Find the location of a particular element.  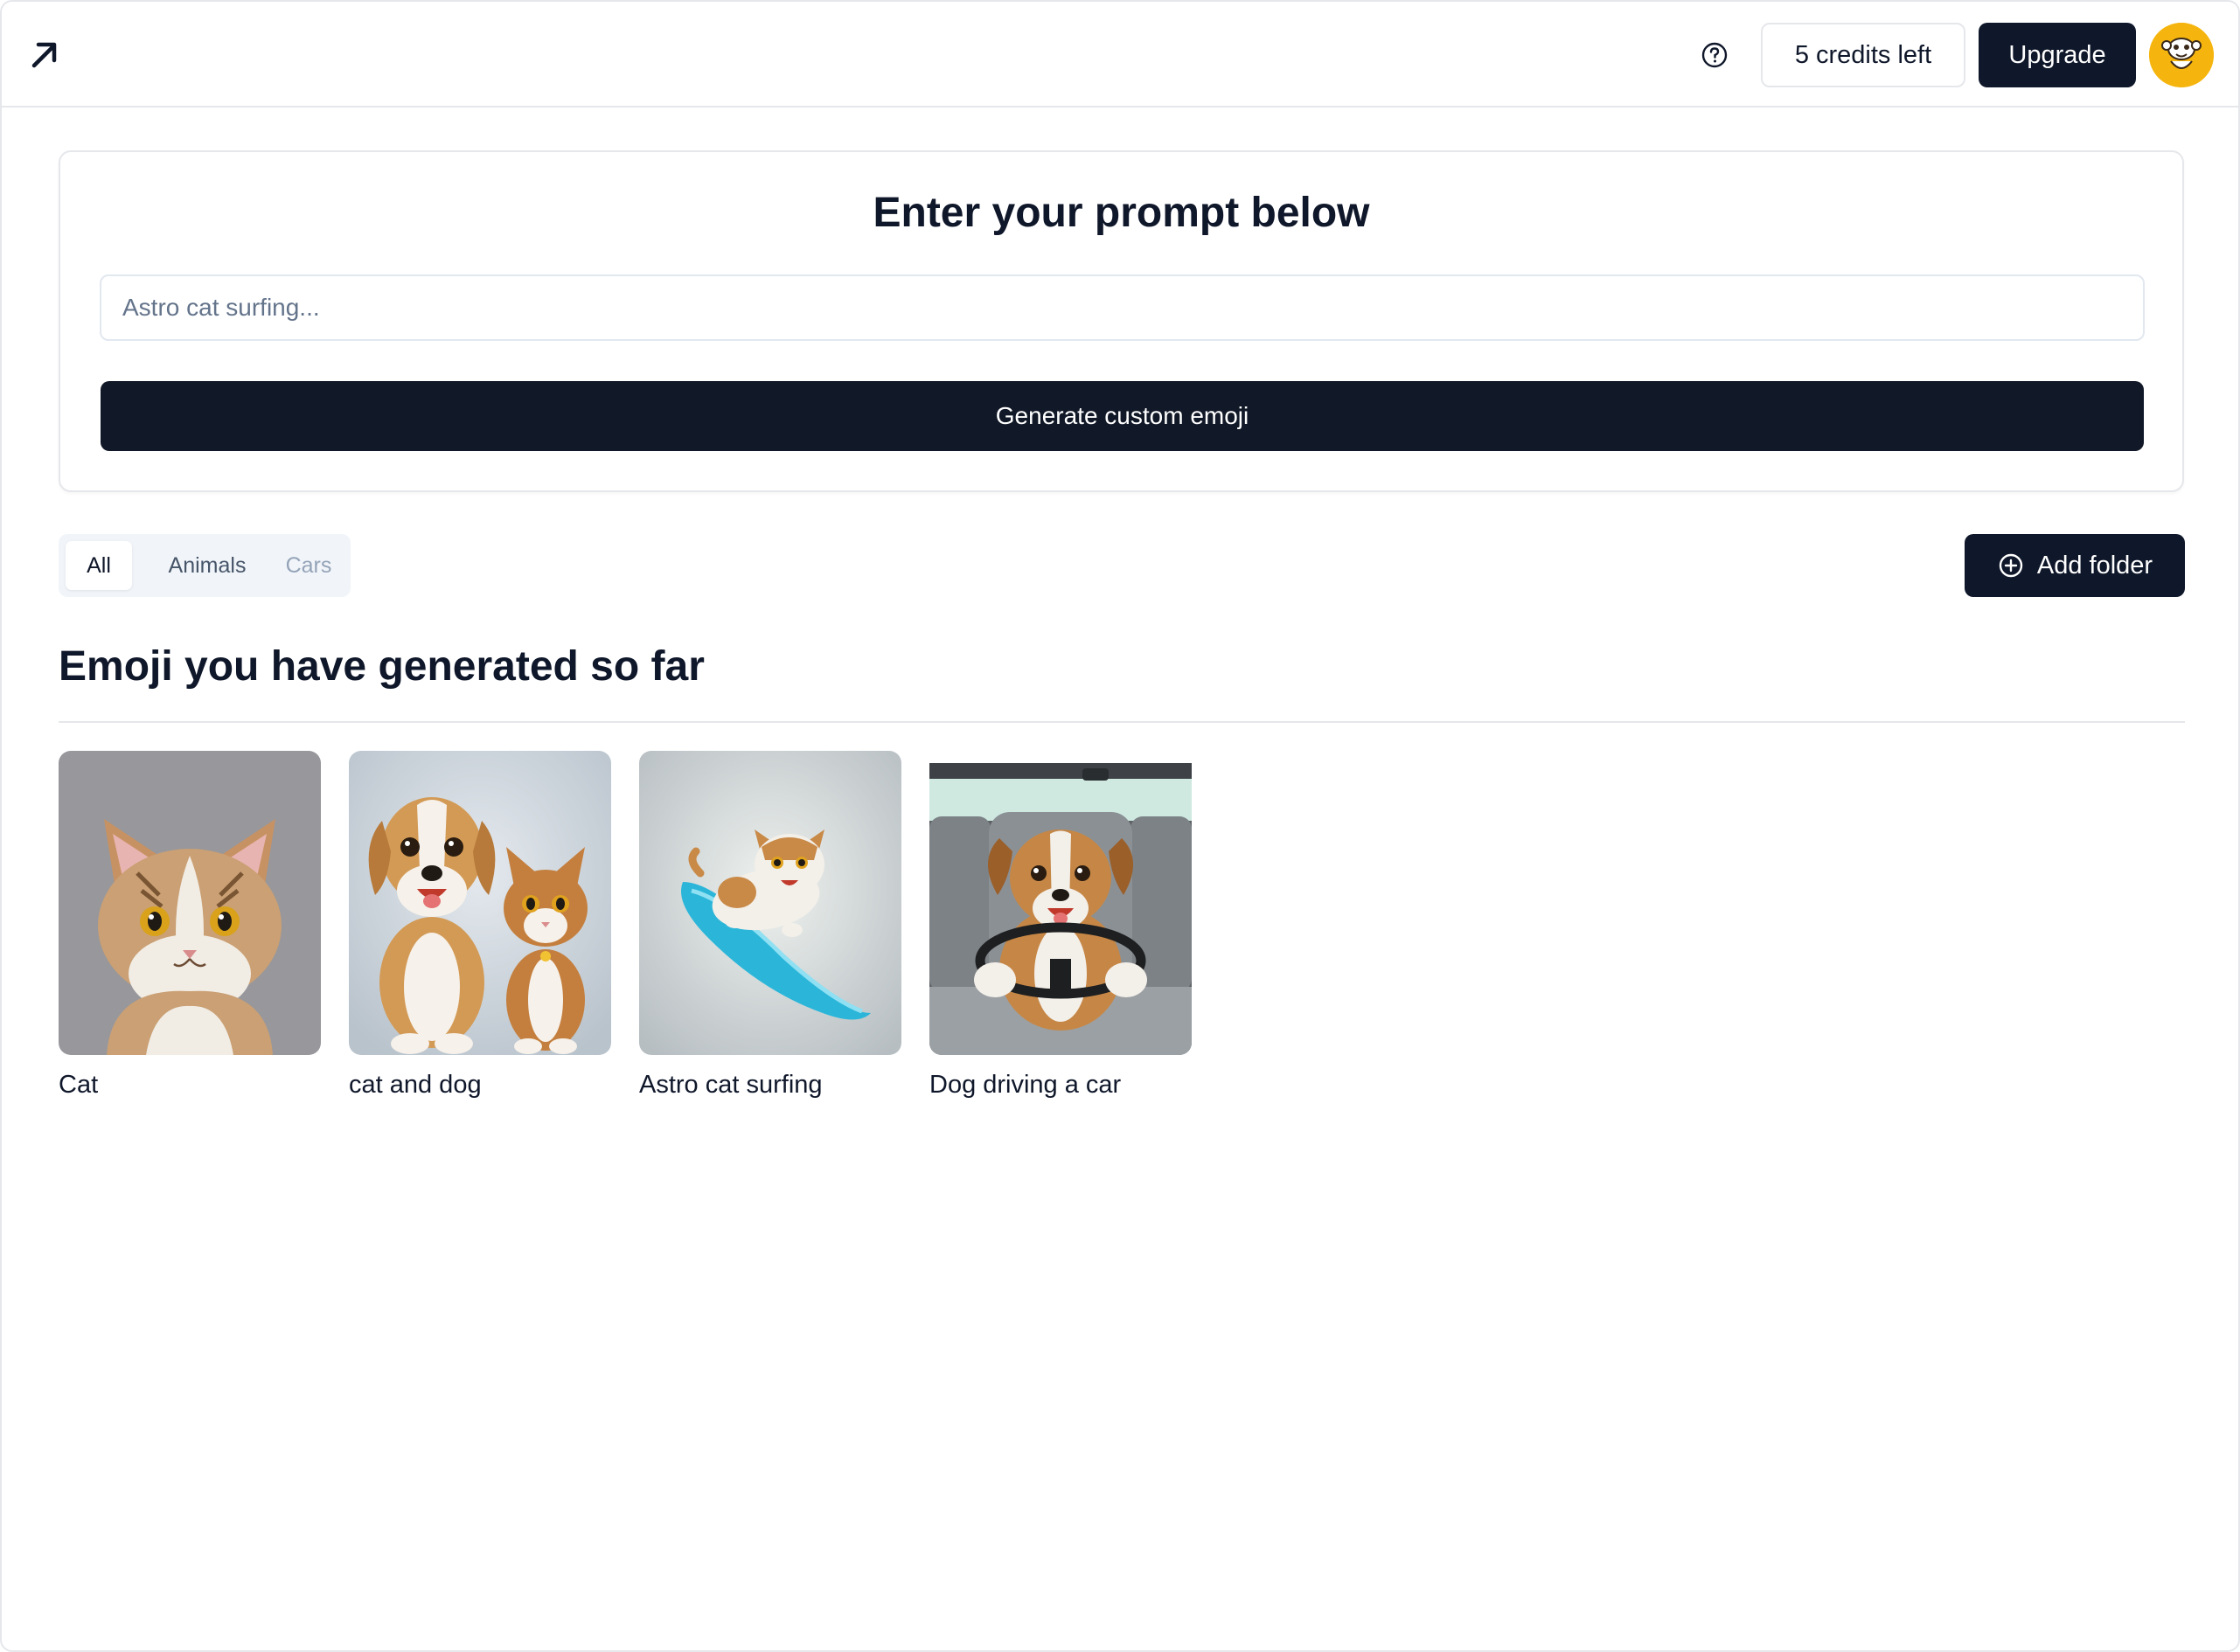

help-circle-icon is located at coordinates (1714, 55).